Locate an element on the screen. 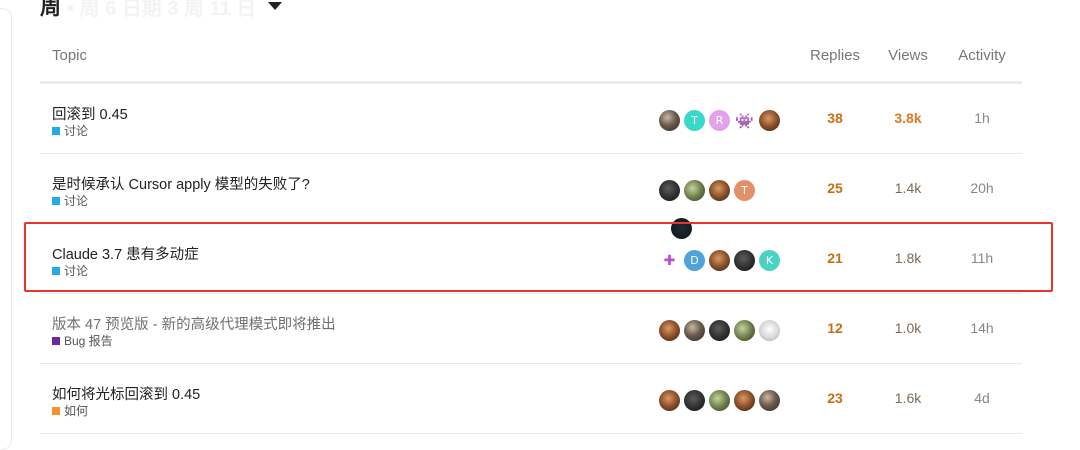 This screenshot has width=1080, height=450. poster-avatars: T R 👾 is located at coordinates (719, 120).